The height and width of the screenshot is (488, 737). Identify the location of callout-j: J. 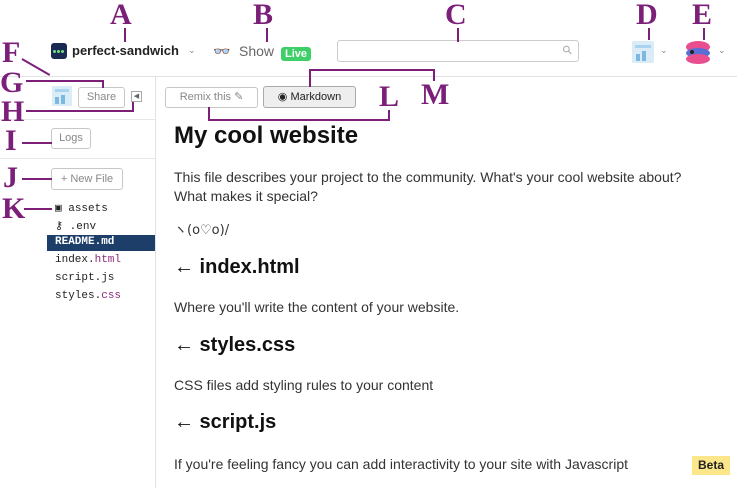
(10, 177).